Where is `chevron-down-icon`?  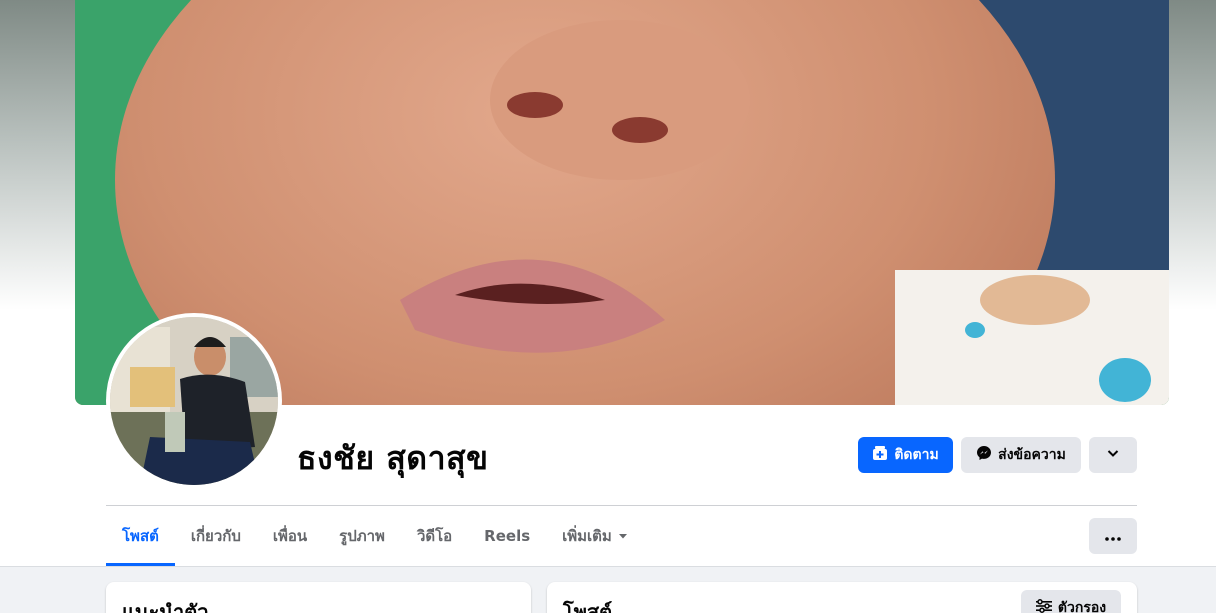 chevron-down-icon is located at coordinates (1113, 455).